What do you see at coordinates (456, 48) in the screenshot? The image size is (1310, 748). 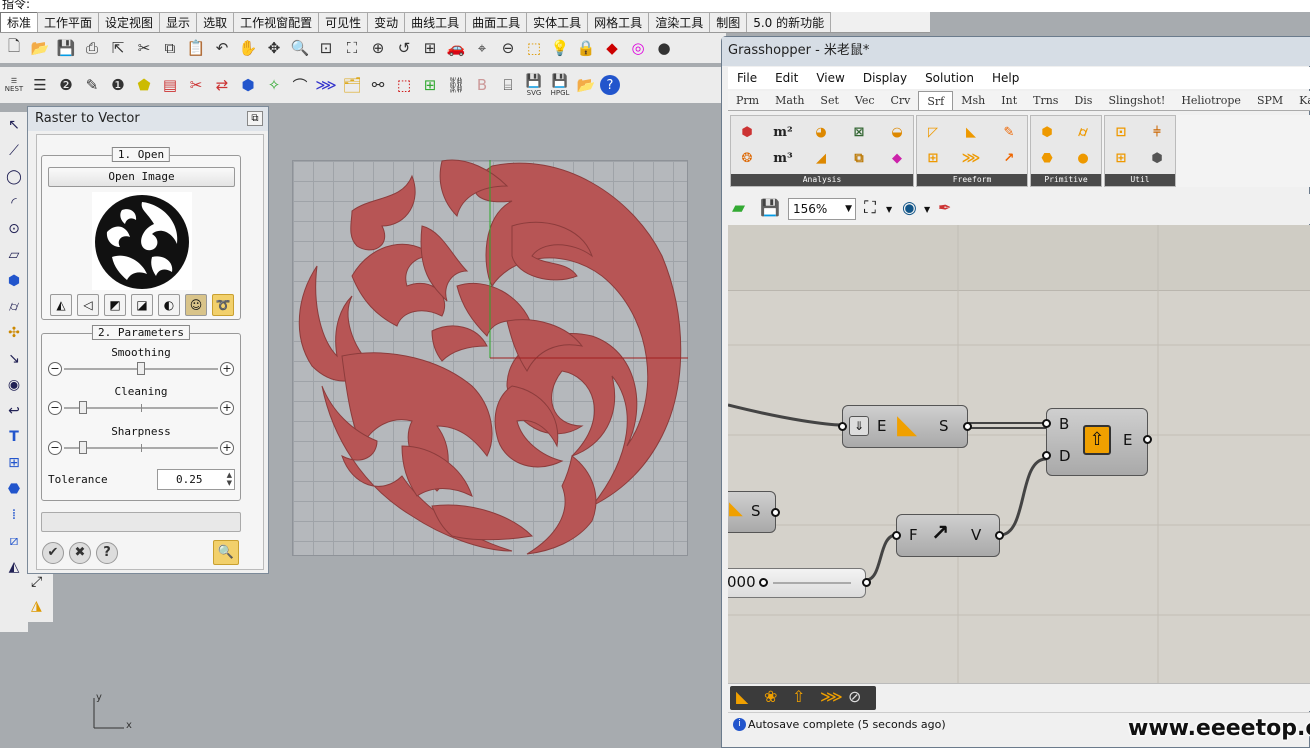 I see `car-icon: 🚗` at bounding box center [456, 48].